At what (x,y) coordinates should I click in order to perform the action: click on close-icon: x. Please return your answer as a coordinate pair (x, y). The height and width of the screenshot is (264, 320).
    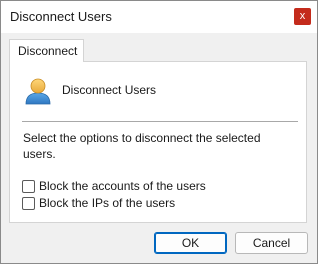
    Looking at the image, I should click on (302, 16).